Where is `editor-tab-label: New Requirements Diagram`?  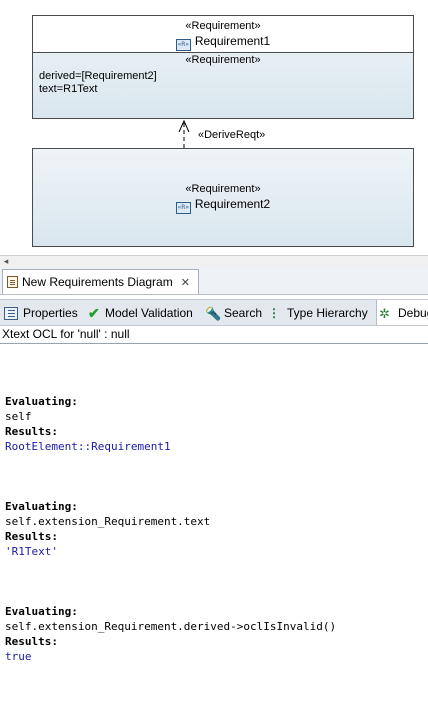
editor-tab-label: New Requirements Diagram is located at coordinates (97, 282).